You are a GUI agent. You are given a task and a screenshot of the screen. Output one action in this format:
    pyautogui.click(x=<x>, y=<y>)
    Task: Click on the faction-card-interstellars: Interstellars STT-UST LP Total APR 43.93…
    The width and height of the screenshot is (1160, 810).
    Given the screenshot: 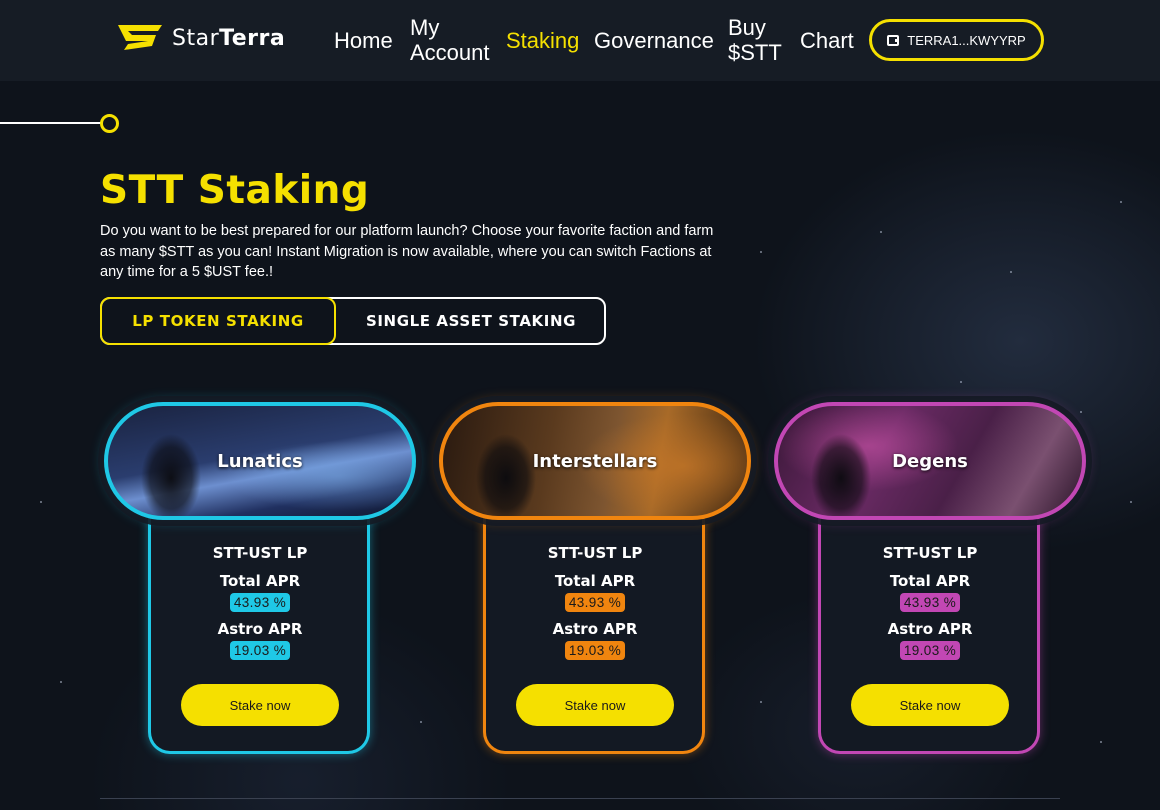 What is the action you would take?
    pyautogui.click(x=595, y=578)
    